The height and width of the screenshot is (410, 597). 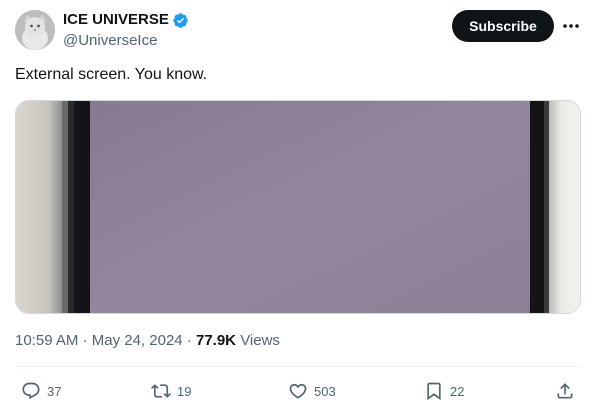 I want to click on share-button, so click(x=565, y=391).